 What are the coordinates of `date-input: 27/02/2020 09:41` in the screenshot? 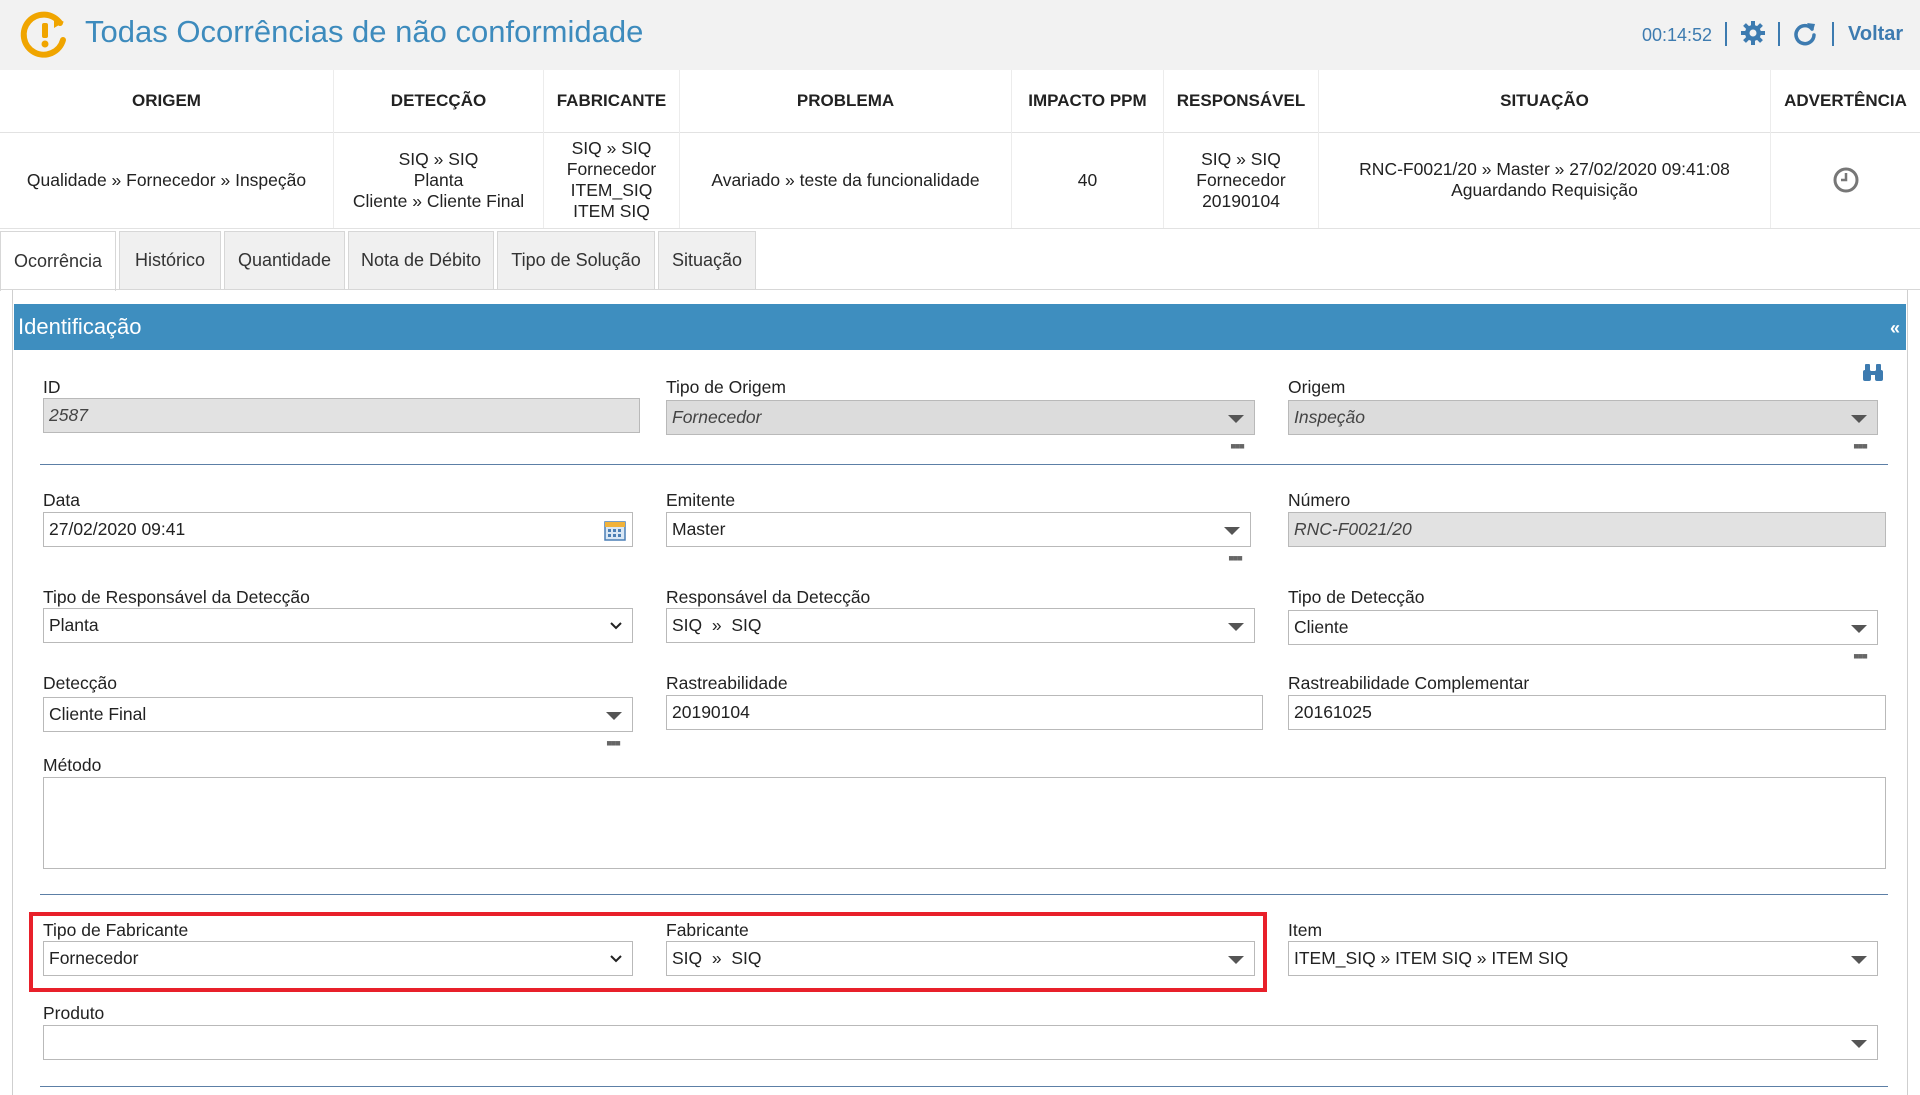 It's located at (338, 529).